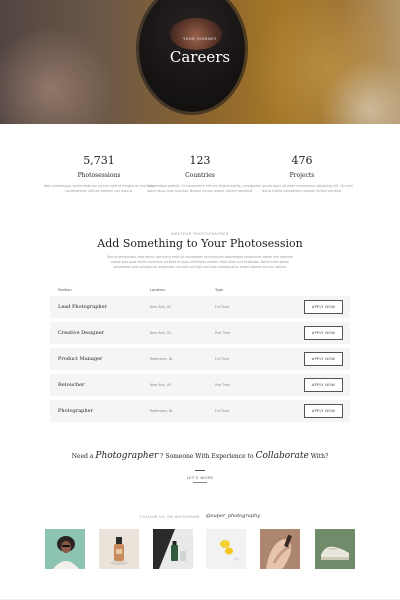 Image resolution: width=400 pixels, height=600 pixels. What do you see at coordinates (200, 39) in the screenshot?
I see `hero-kicker: YOUR JOURNEY` at bounding box center [200, 39].